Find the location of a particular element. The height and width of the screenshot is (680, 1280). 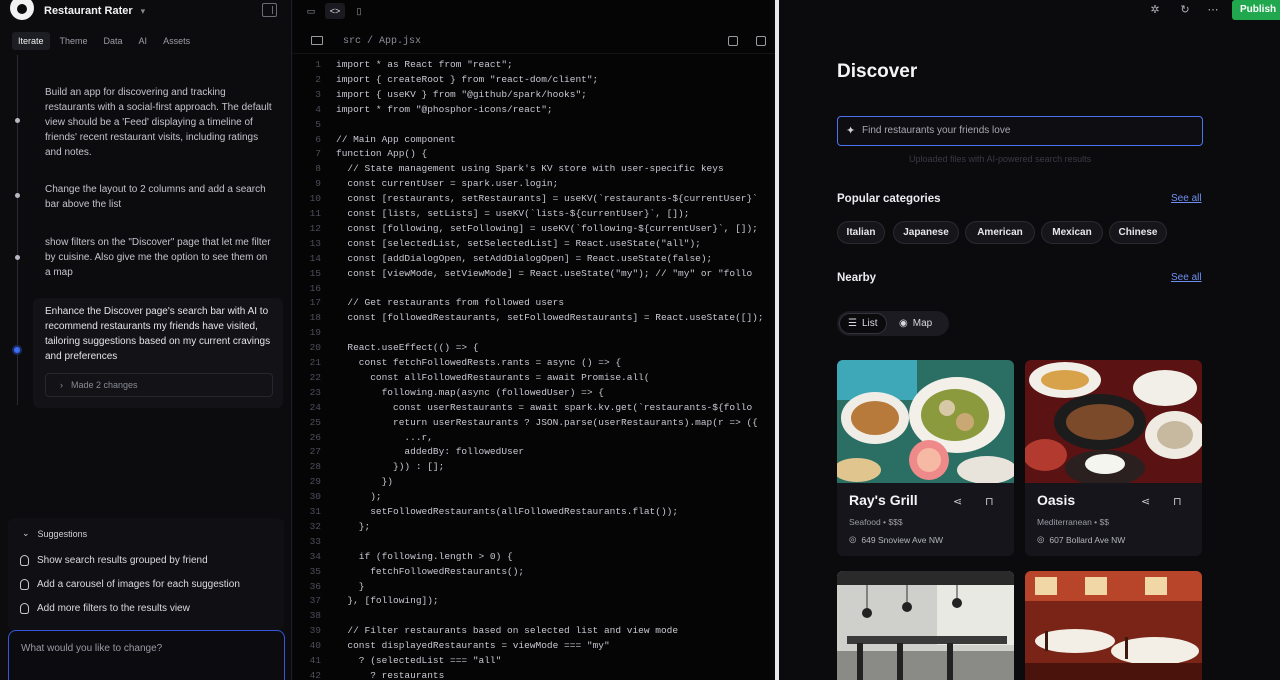

file-path: src / App.jsx is located at coordinates (382, 41).